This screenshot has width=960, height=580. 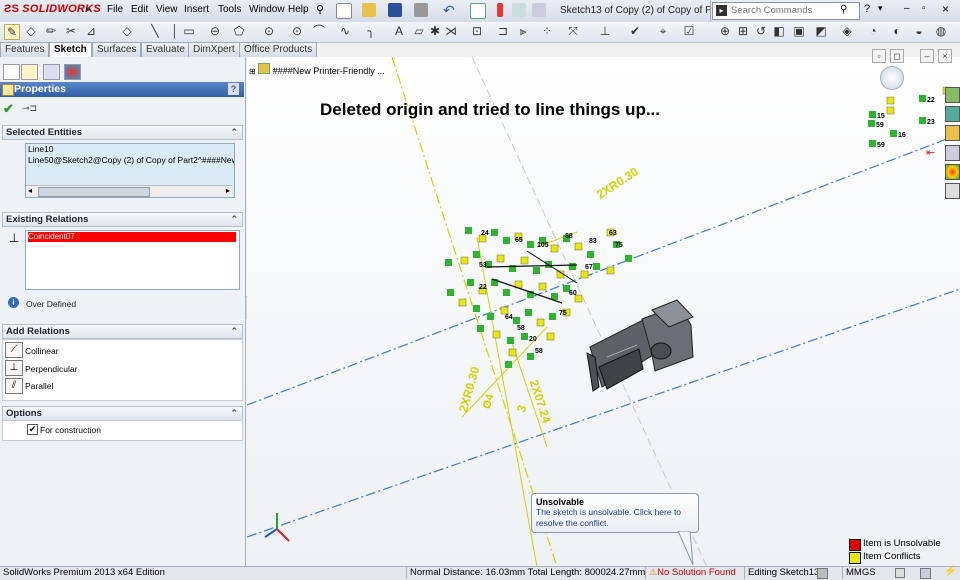 I want to click on repair-sketch-icon: ✔, so click(x=635, y=31).